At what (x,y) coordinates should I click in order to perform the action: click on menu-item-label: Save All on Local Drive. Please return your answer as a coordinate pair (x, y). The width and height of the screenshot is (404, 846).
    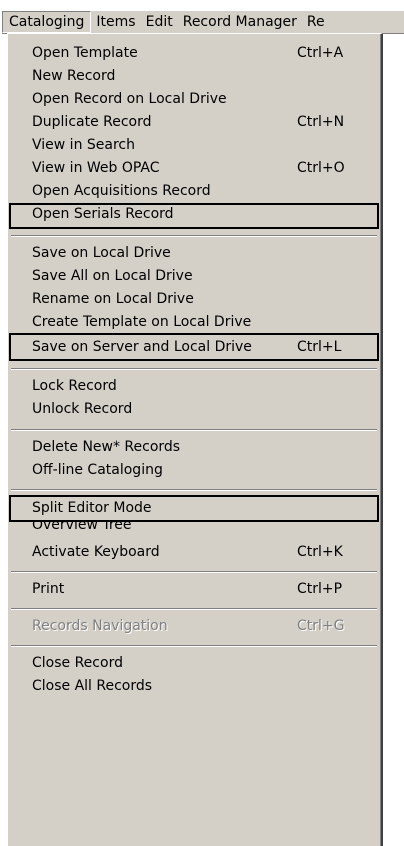
    Looking at the image, I should click on (112, 276).